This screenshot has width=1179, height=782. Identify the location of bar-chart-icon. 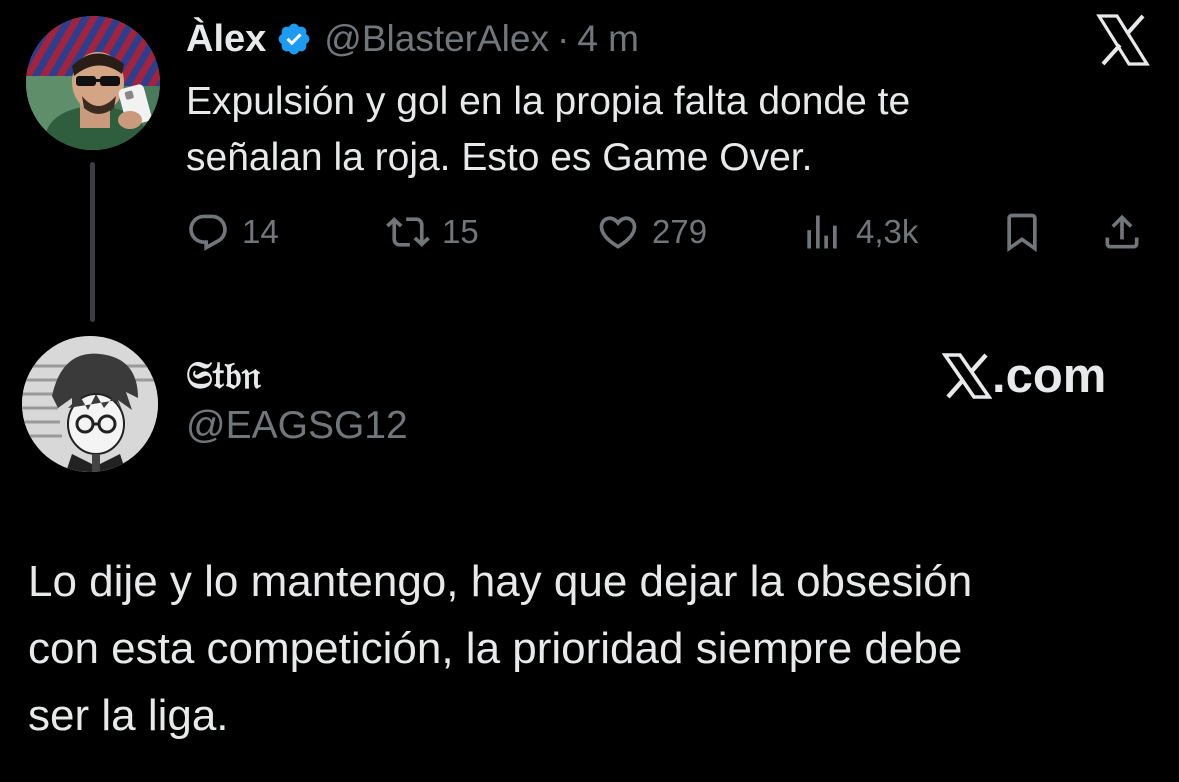
(822, 232).